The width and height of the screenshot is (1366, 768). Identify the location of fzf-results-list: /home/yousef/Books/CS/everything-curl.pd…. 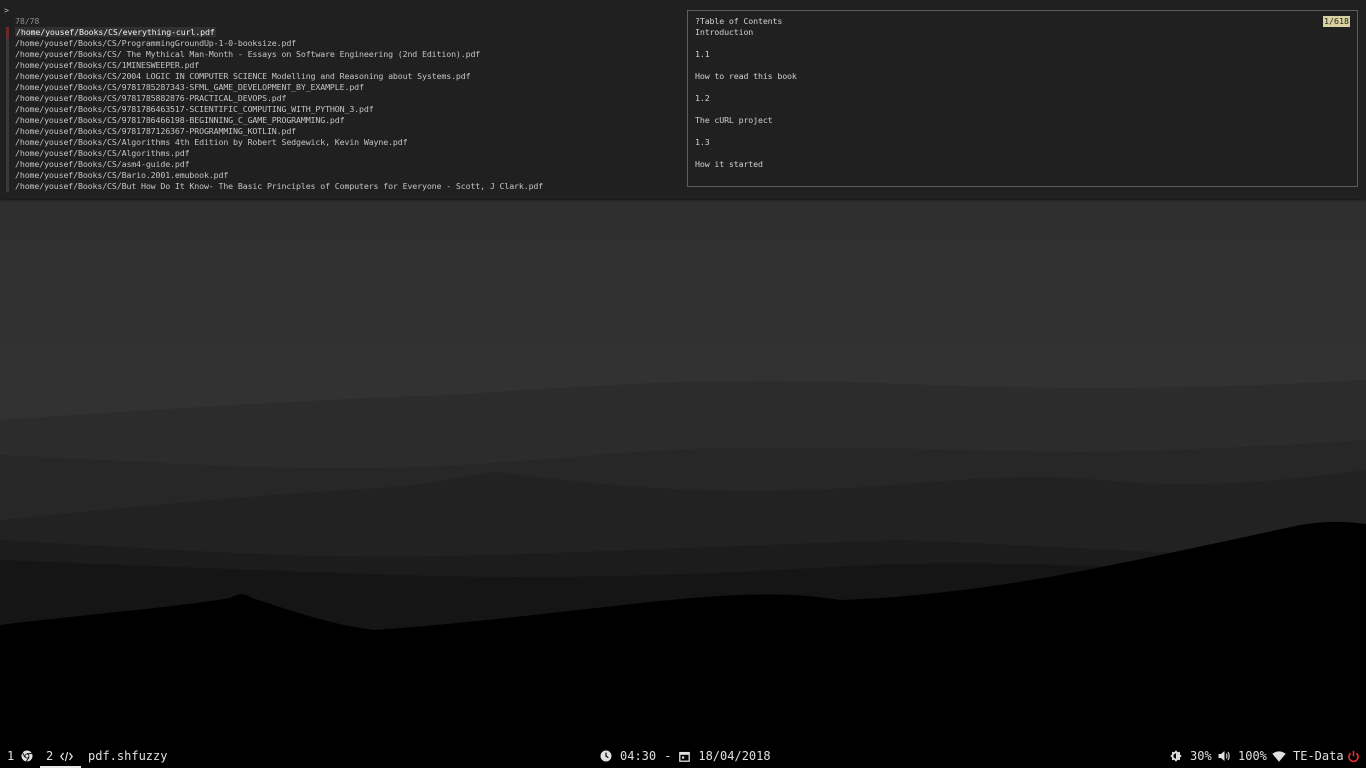
(341, 109).